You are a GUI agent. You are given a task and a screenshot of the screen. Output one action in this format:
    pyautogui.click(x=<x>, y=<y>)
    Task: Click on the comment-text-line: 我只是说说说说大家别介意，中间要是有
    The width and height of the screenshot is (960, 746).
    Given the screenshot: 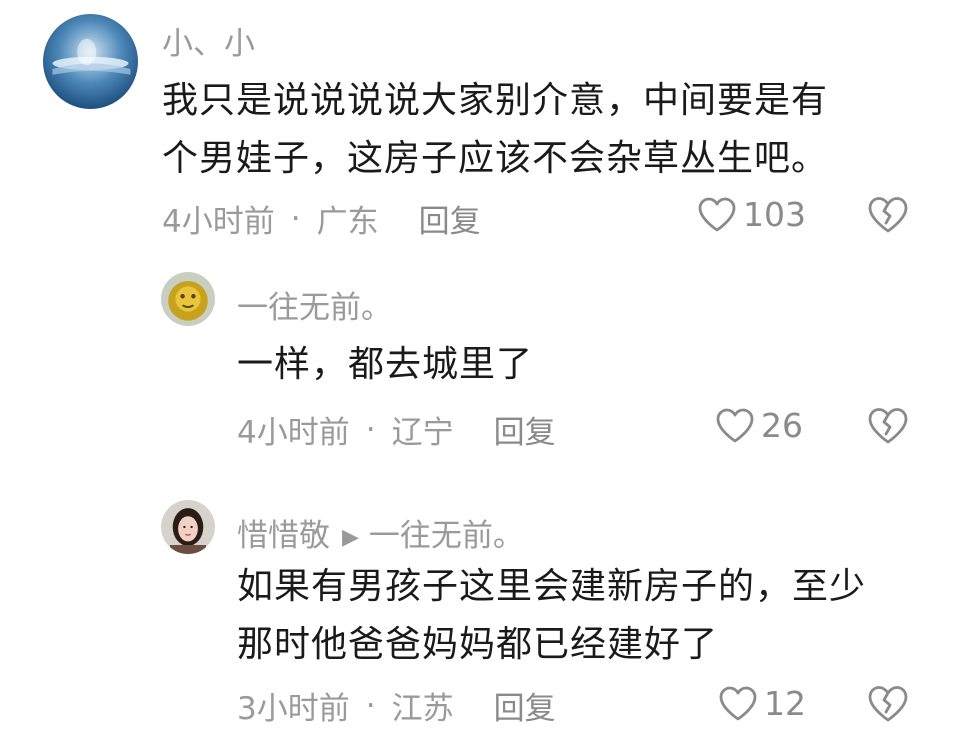 What is the action you would take?
    pyautogui.click(x=495, y=100)
    